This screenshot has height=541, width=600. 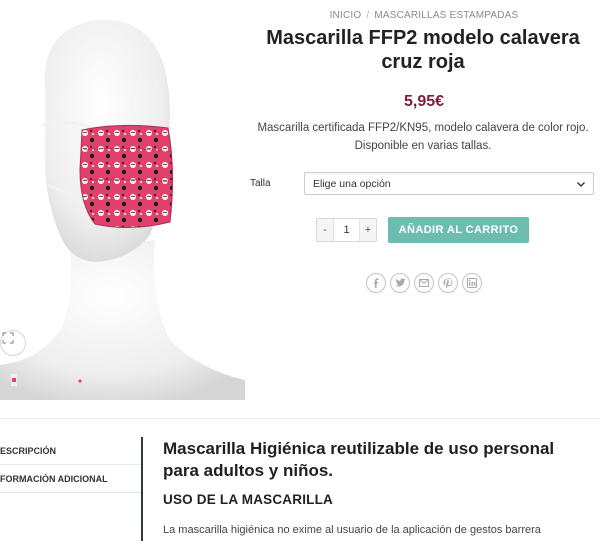 I want to click on quantity-stepper: - 1 +, so click(x=346, y=230).